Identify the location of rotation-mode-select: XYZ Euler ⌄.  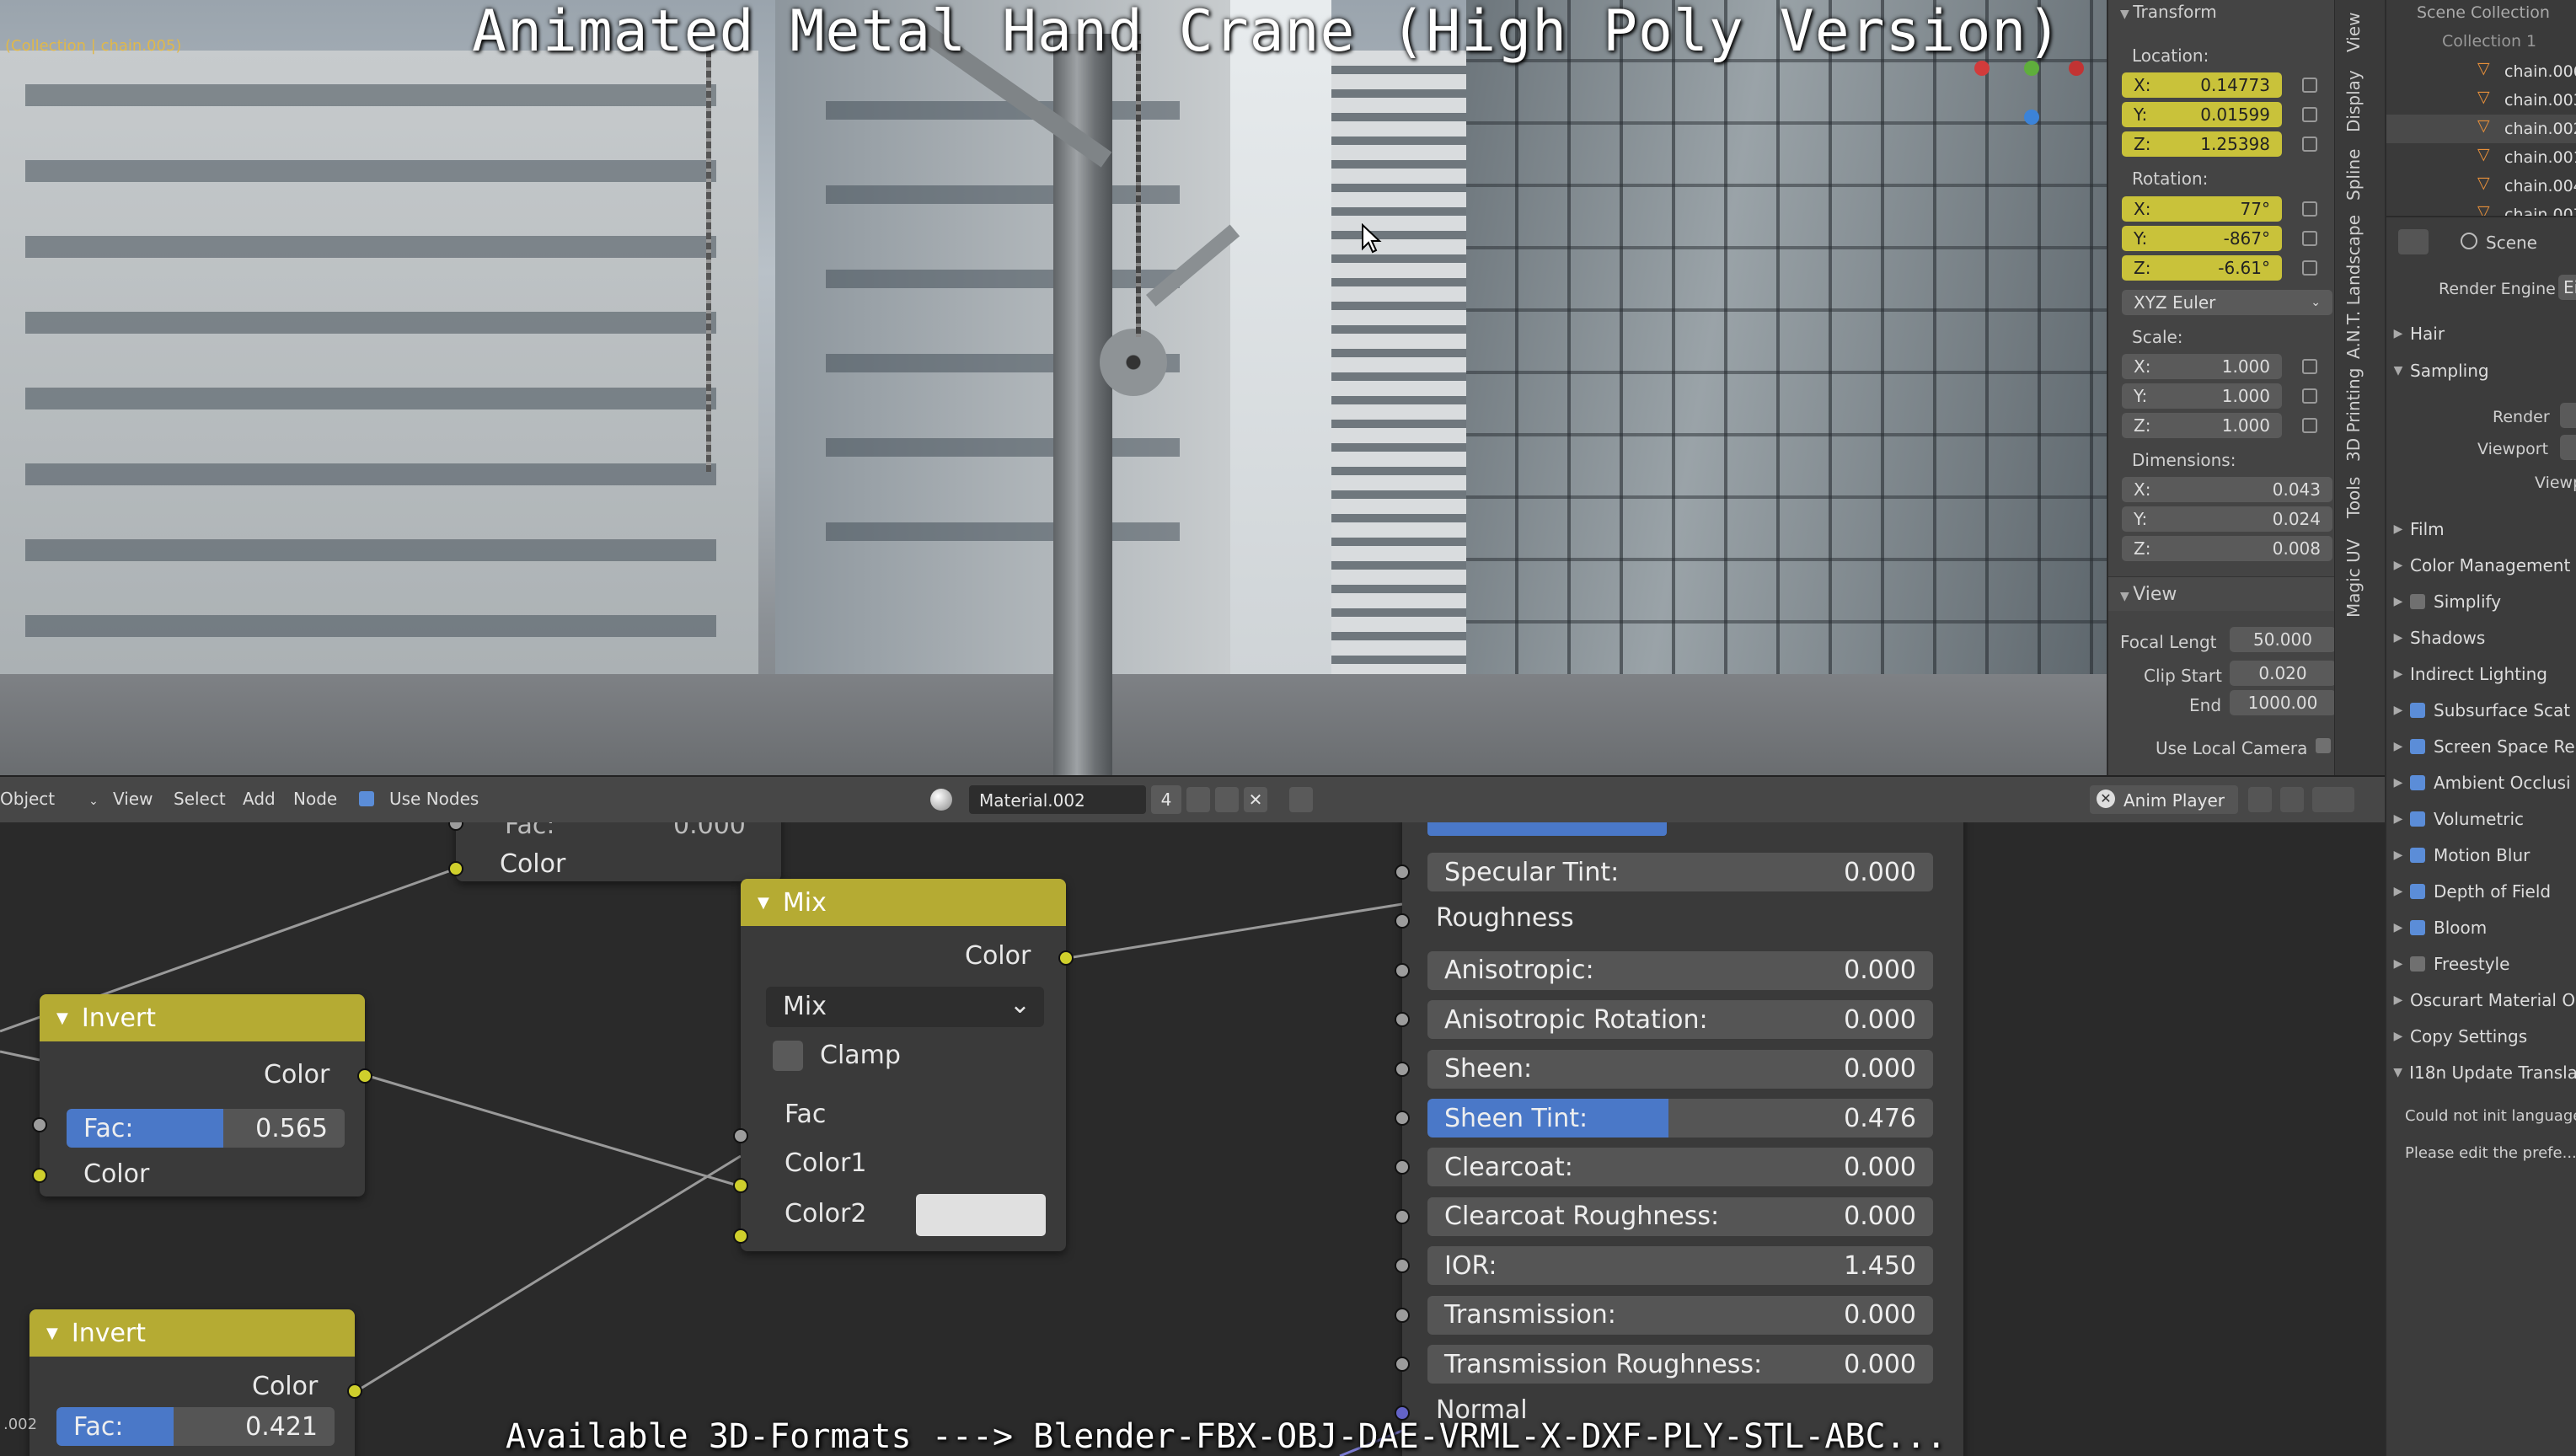
(2227, 302).